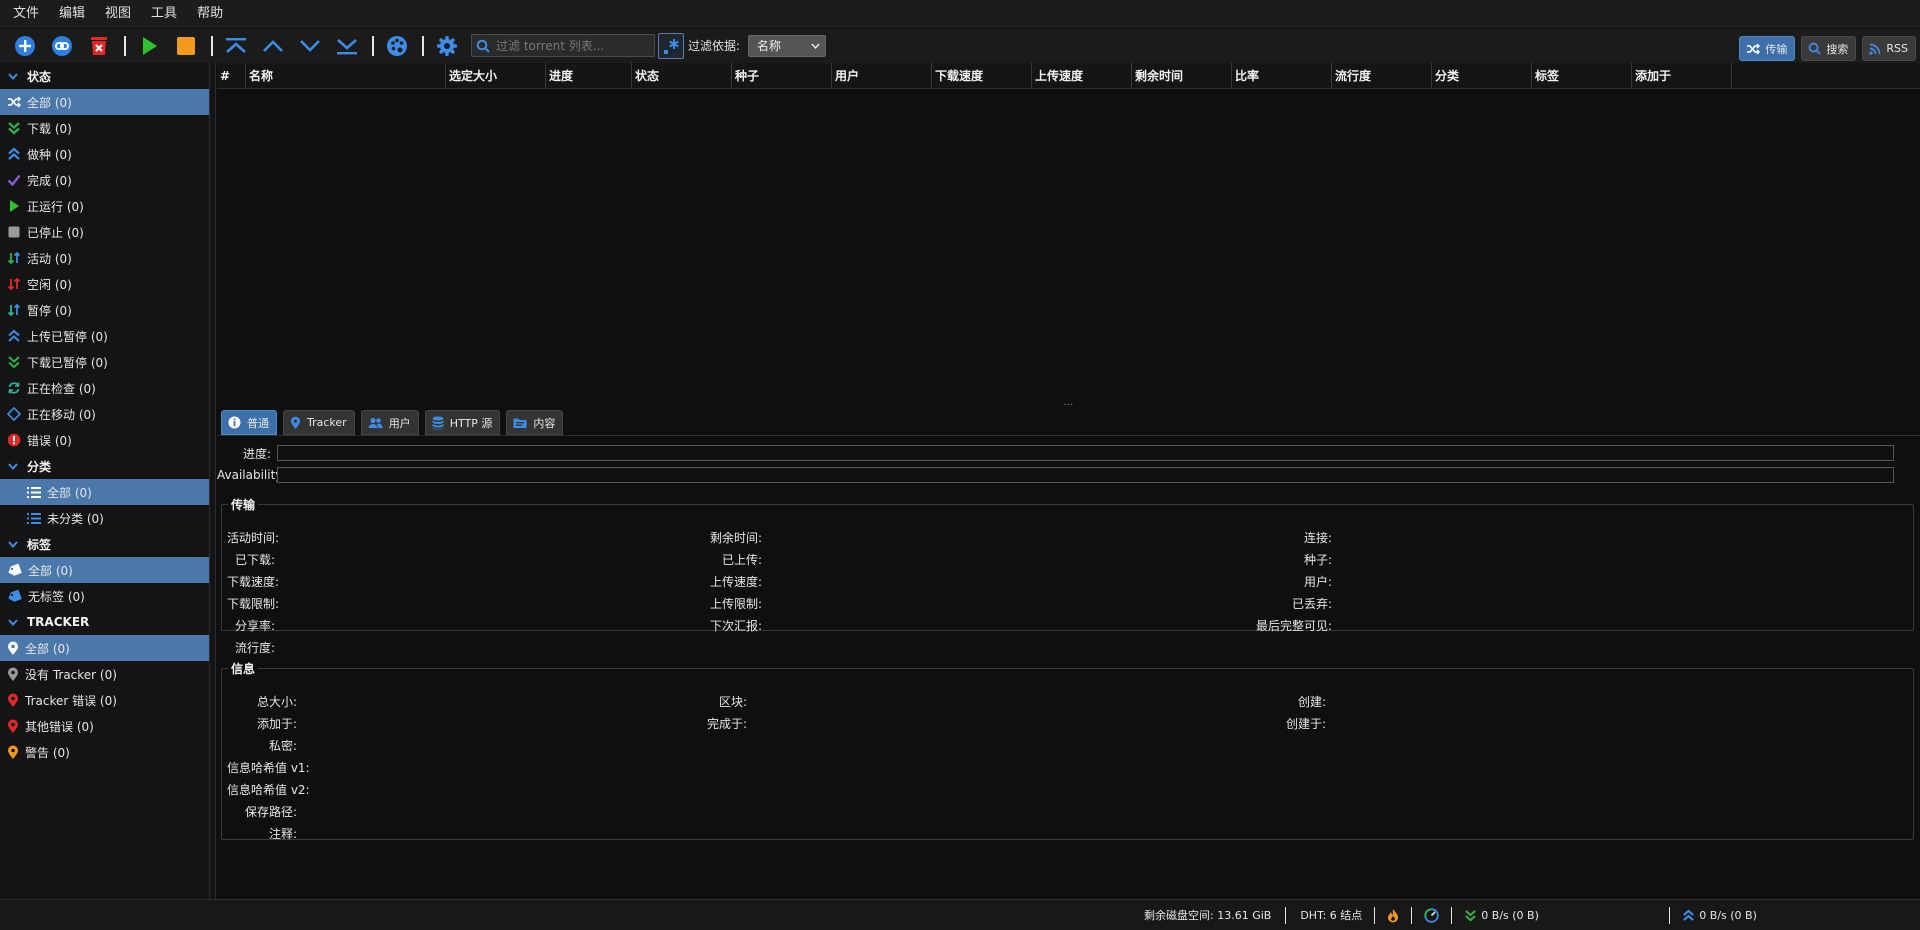 This screenshot has width=1920, height=930. I want to click on tag-icon, so click(15, 569).